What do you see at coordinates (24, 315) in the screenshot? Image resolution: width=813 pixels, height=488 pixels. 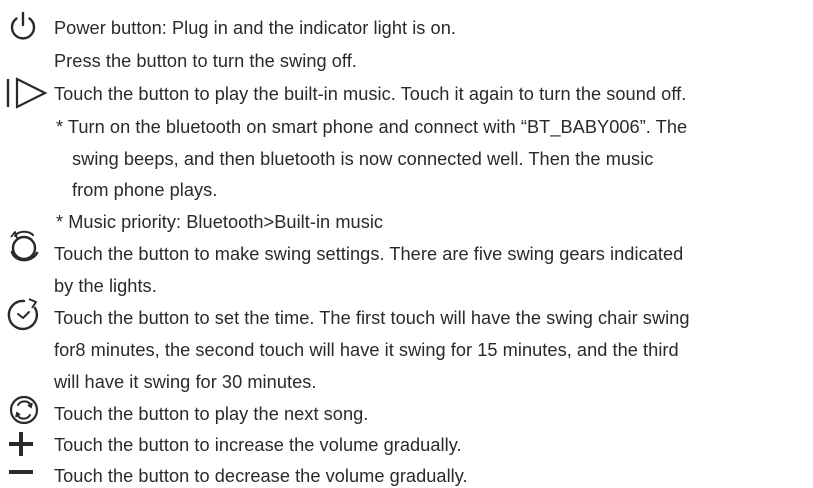 I see `timer-icon` at bounding box center [24, 315].